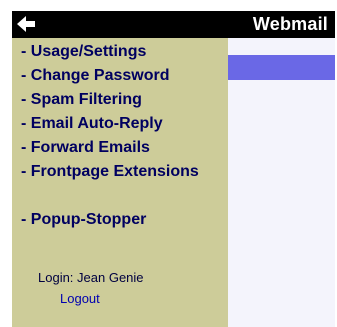  I want to click on sidebar-item-change-password: - Change Password, so click(124, 75).